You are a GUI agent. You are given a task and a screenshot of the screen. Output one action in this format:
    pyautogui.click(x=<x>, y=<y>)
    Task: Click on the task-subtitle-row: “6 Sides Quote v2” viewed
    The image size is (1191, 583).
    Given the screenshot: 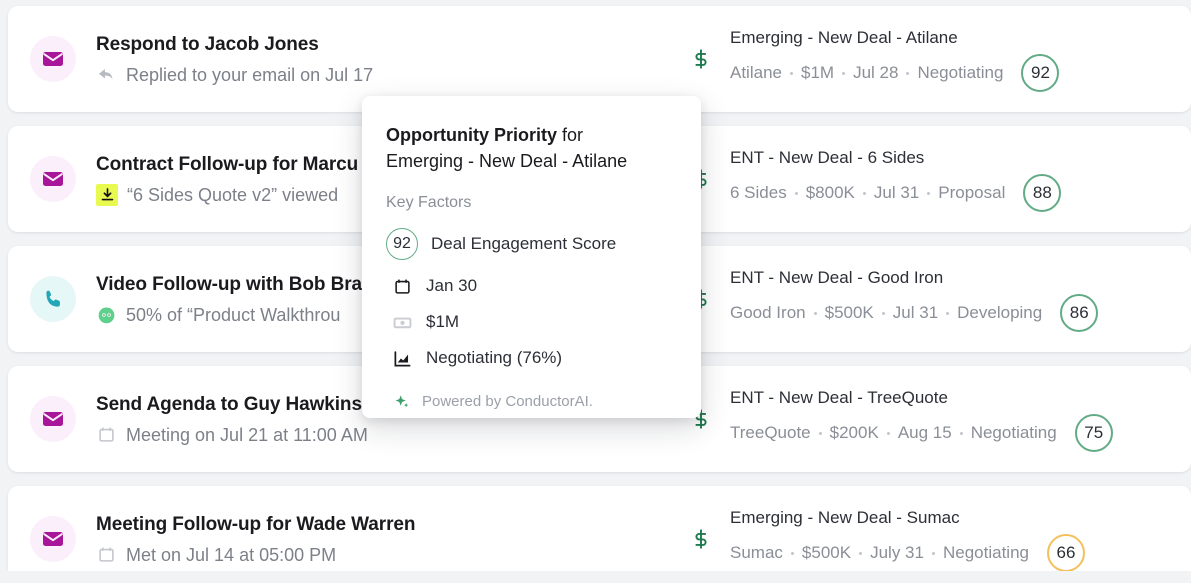 What is the action you would take?
    pyautogui.click(x=227, y=195)
    